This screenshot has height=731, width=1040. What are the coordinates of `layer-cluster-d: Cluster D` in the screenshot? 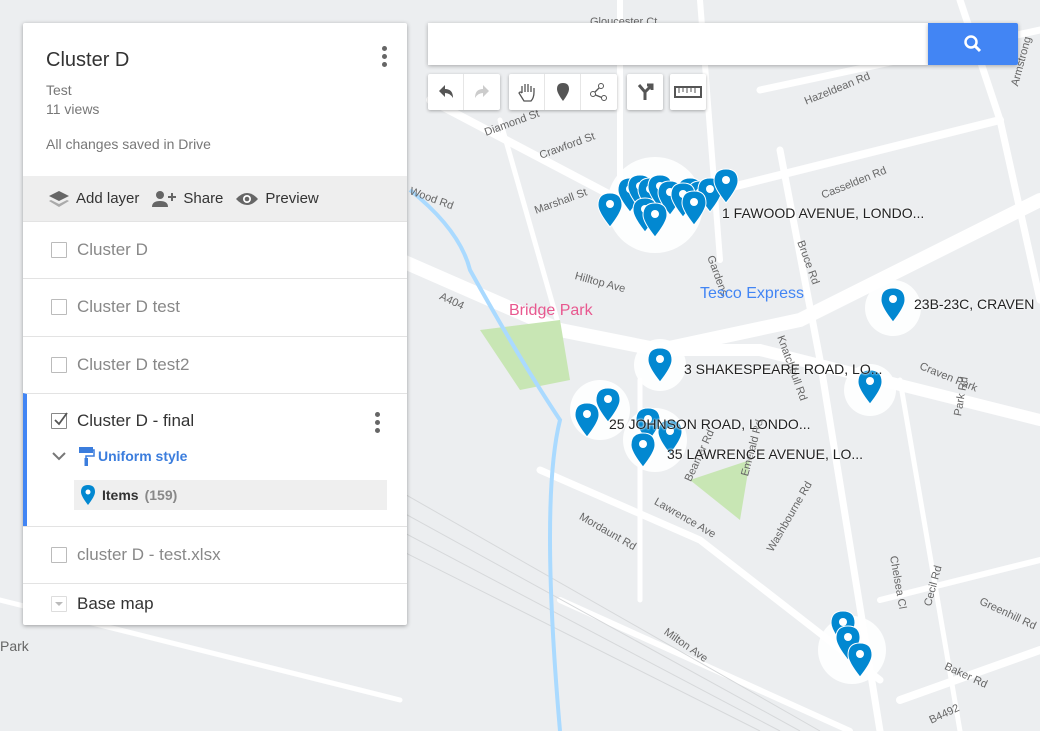 It's located at (215, 249).